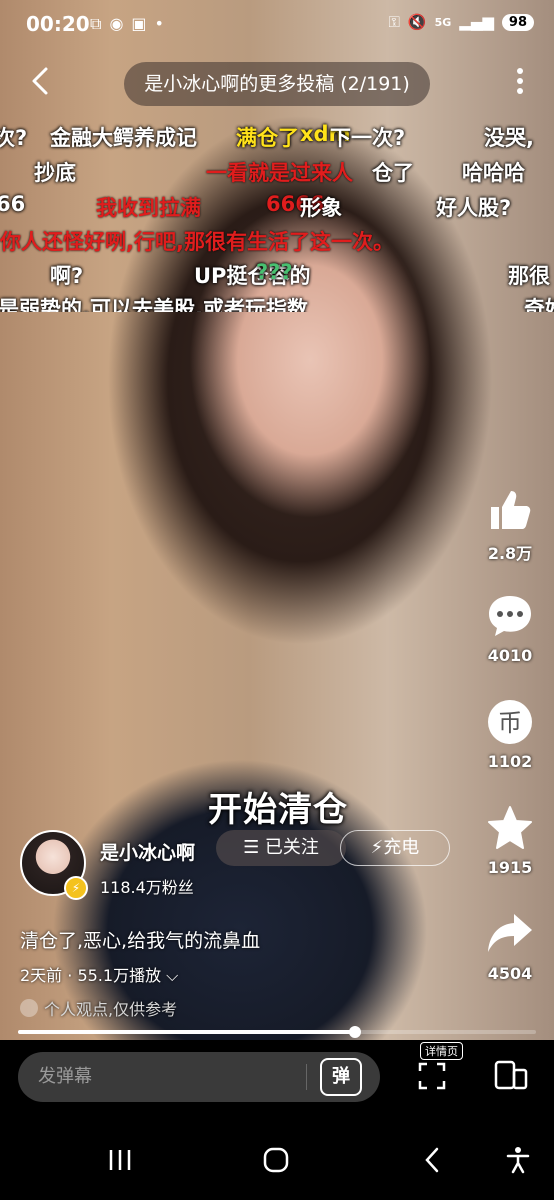 This screenshot has width=554, height=1200. Describe the element at coordinates (476, 22) in the screenshot. I see `signal-icon: ▂▄▆` at that location.